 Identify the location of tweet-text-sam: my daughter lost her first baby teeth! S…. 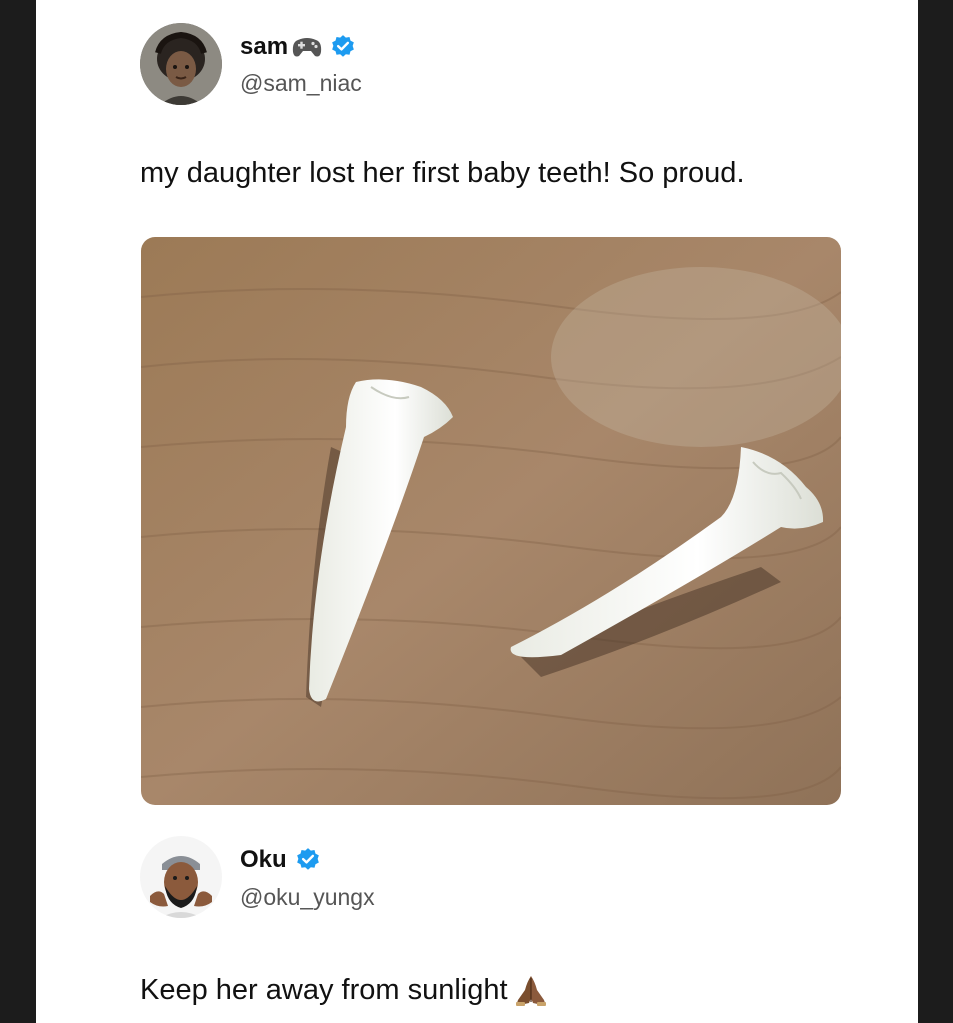
(442, 173).